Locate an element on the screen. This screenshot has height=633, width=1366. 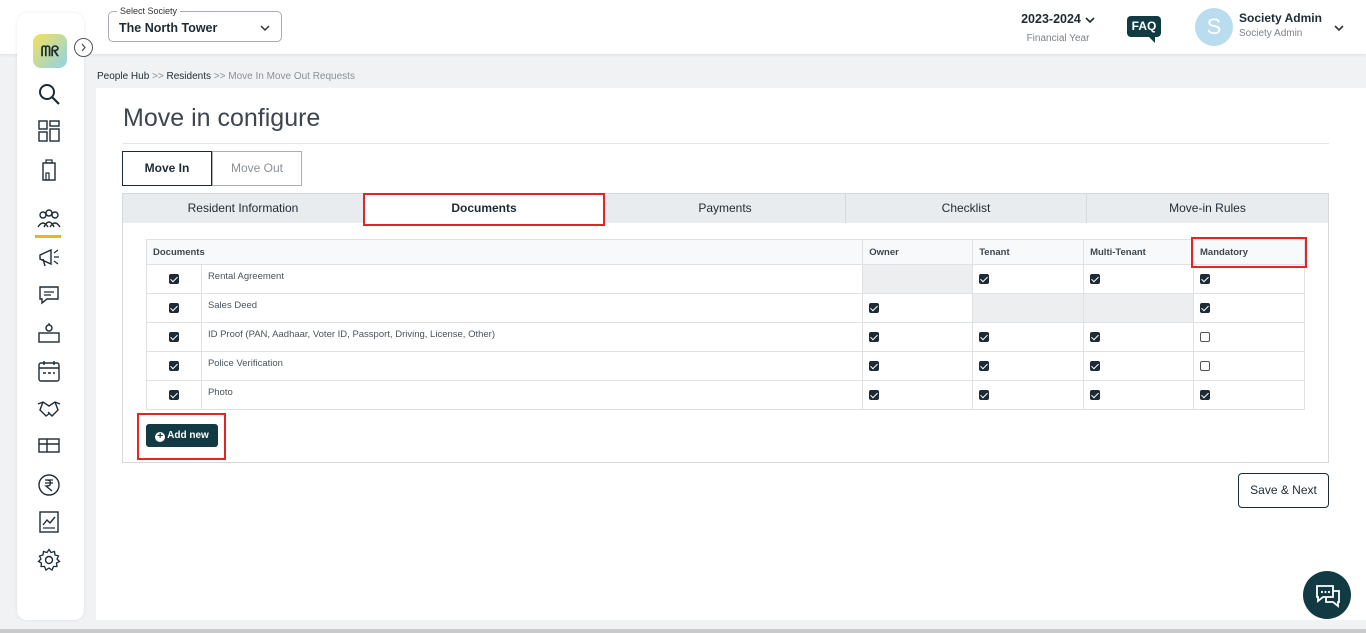
financial-year-selector: 2023-2024 Financial Year is located at coordinates (1058, 28).